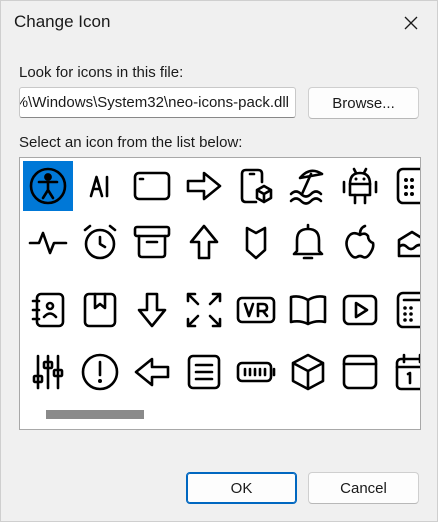 The height and width of the screenshot is (522, 438). I want to click on vr-icon, so click(256, 310).